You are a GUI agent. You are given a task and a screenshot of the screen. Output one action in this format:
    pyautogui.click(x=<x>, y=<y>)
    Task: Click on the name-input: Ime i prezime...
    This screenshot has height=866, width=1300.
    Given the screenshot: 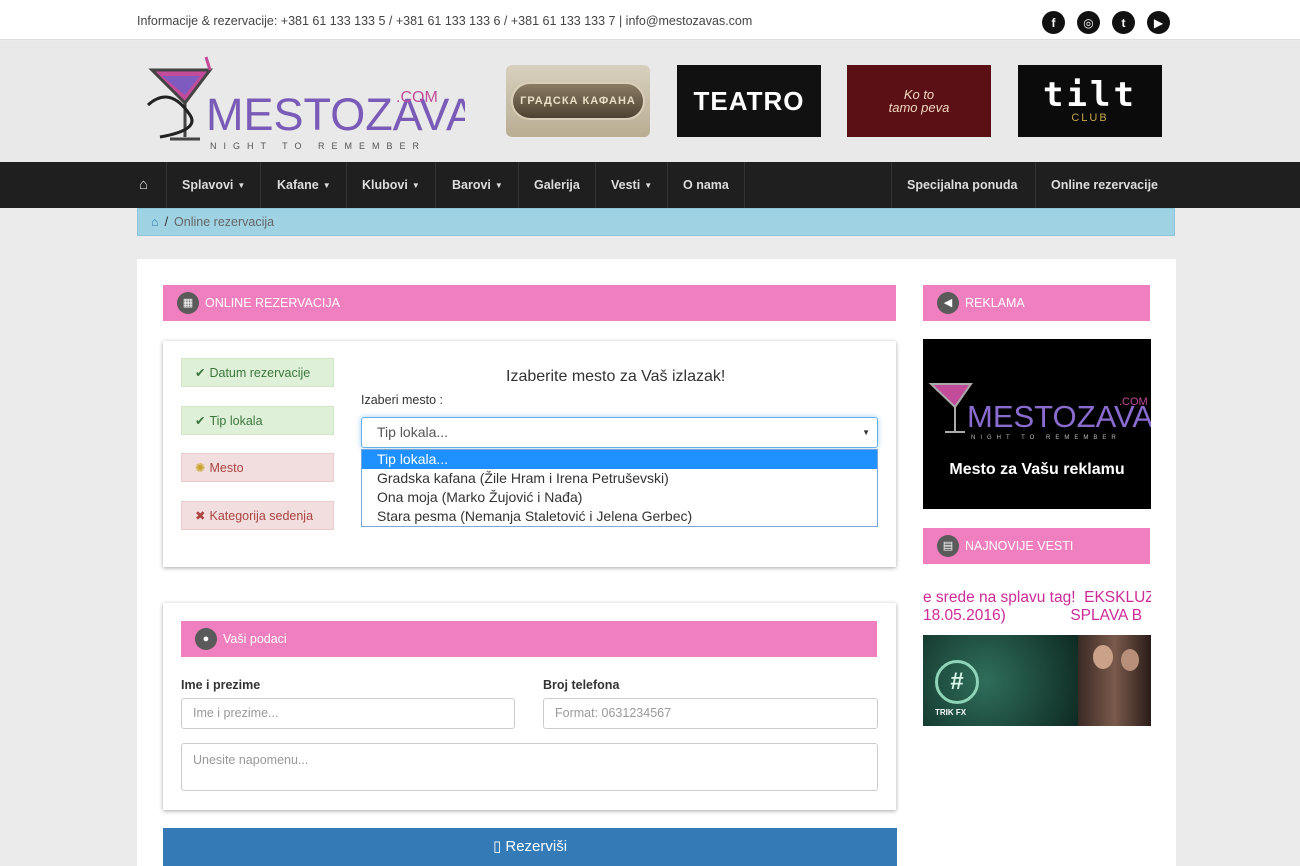 What is the action you would take?
    pyautogui.click(x=348, y=713)
    